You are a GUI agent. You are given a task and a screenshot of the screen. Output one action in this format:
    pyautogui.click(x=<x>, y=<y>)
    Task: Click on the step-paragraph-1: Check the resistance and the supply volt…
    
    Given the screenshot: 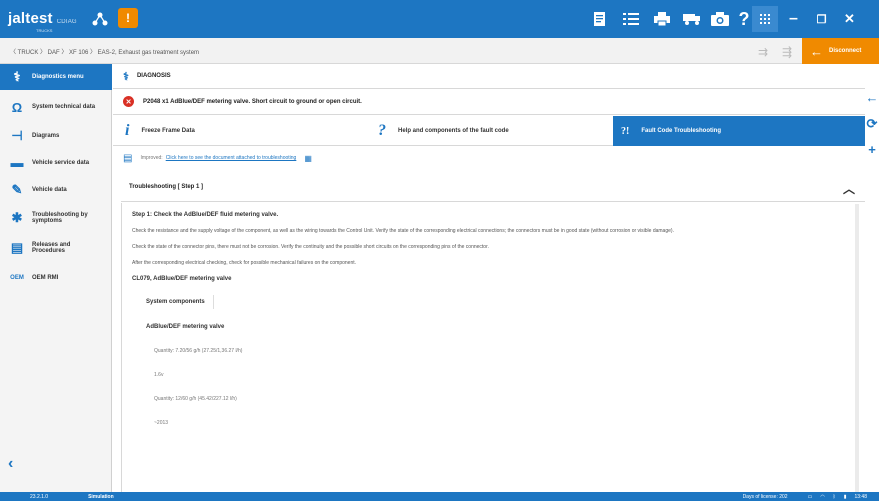 What is the action you would take?
    pyautogui.click(x=403, y=231)
    